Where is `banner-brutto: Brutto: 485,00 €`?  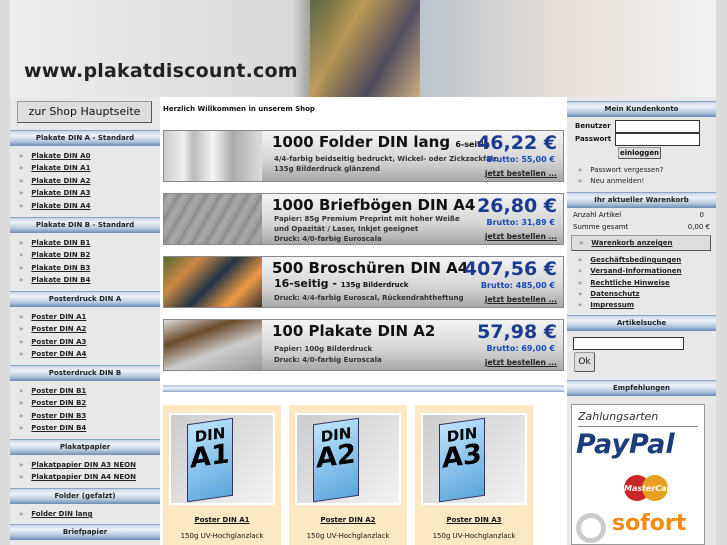
banner-brutto: Brutto: 485,00 € is located at coordinates (517, 285).